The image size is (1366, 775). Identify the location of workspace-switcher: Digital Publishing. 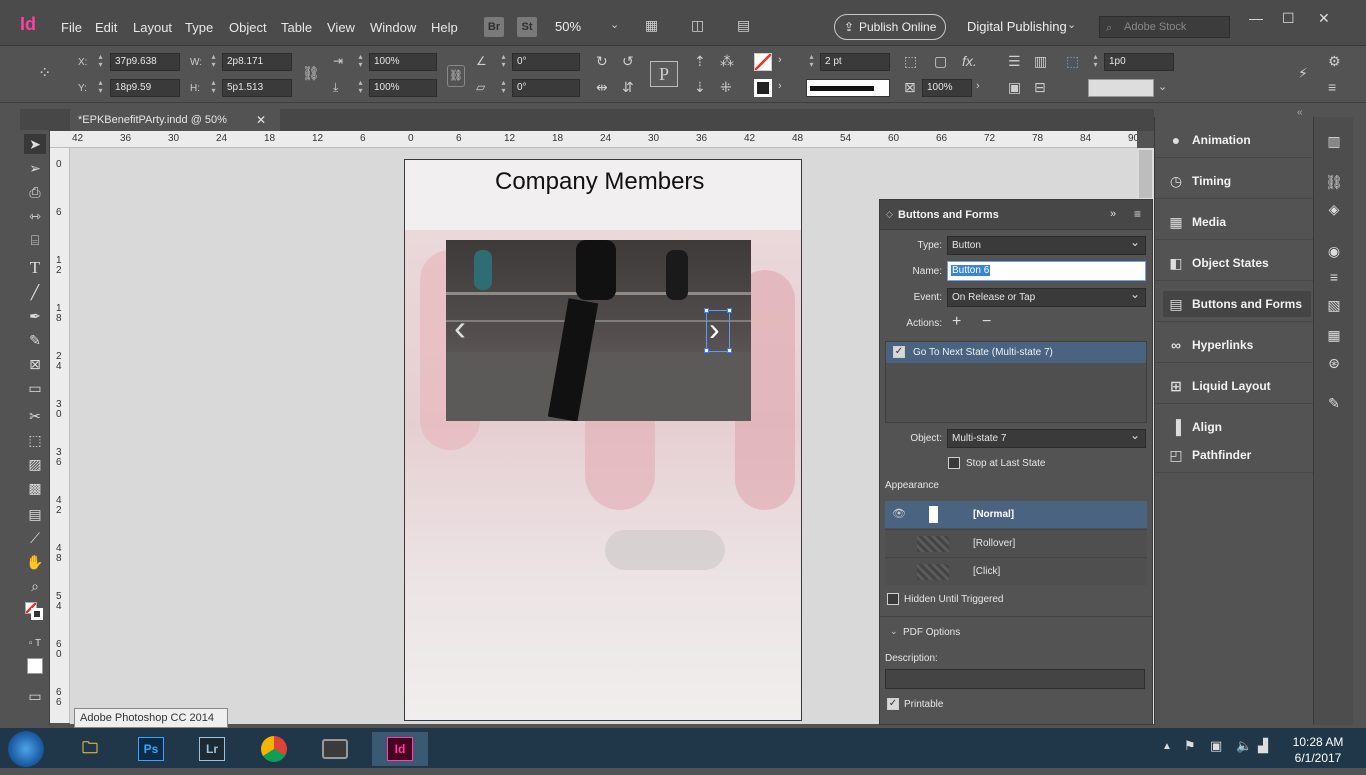
(1017, 26).